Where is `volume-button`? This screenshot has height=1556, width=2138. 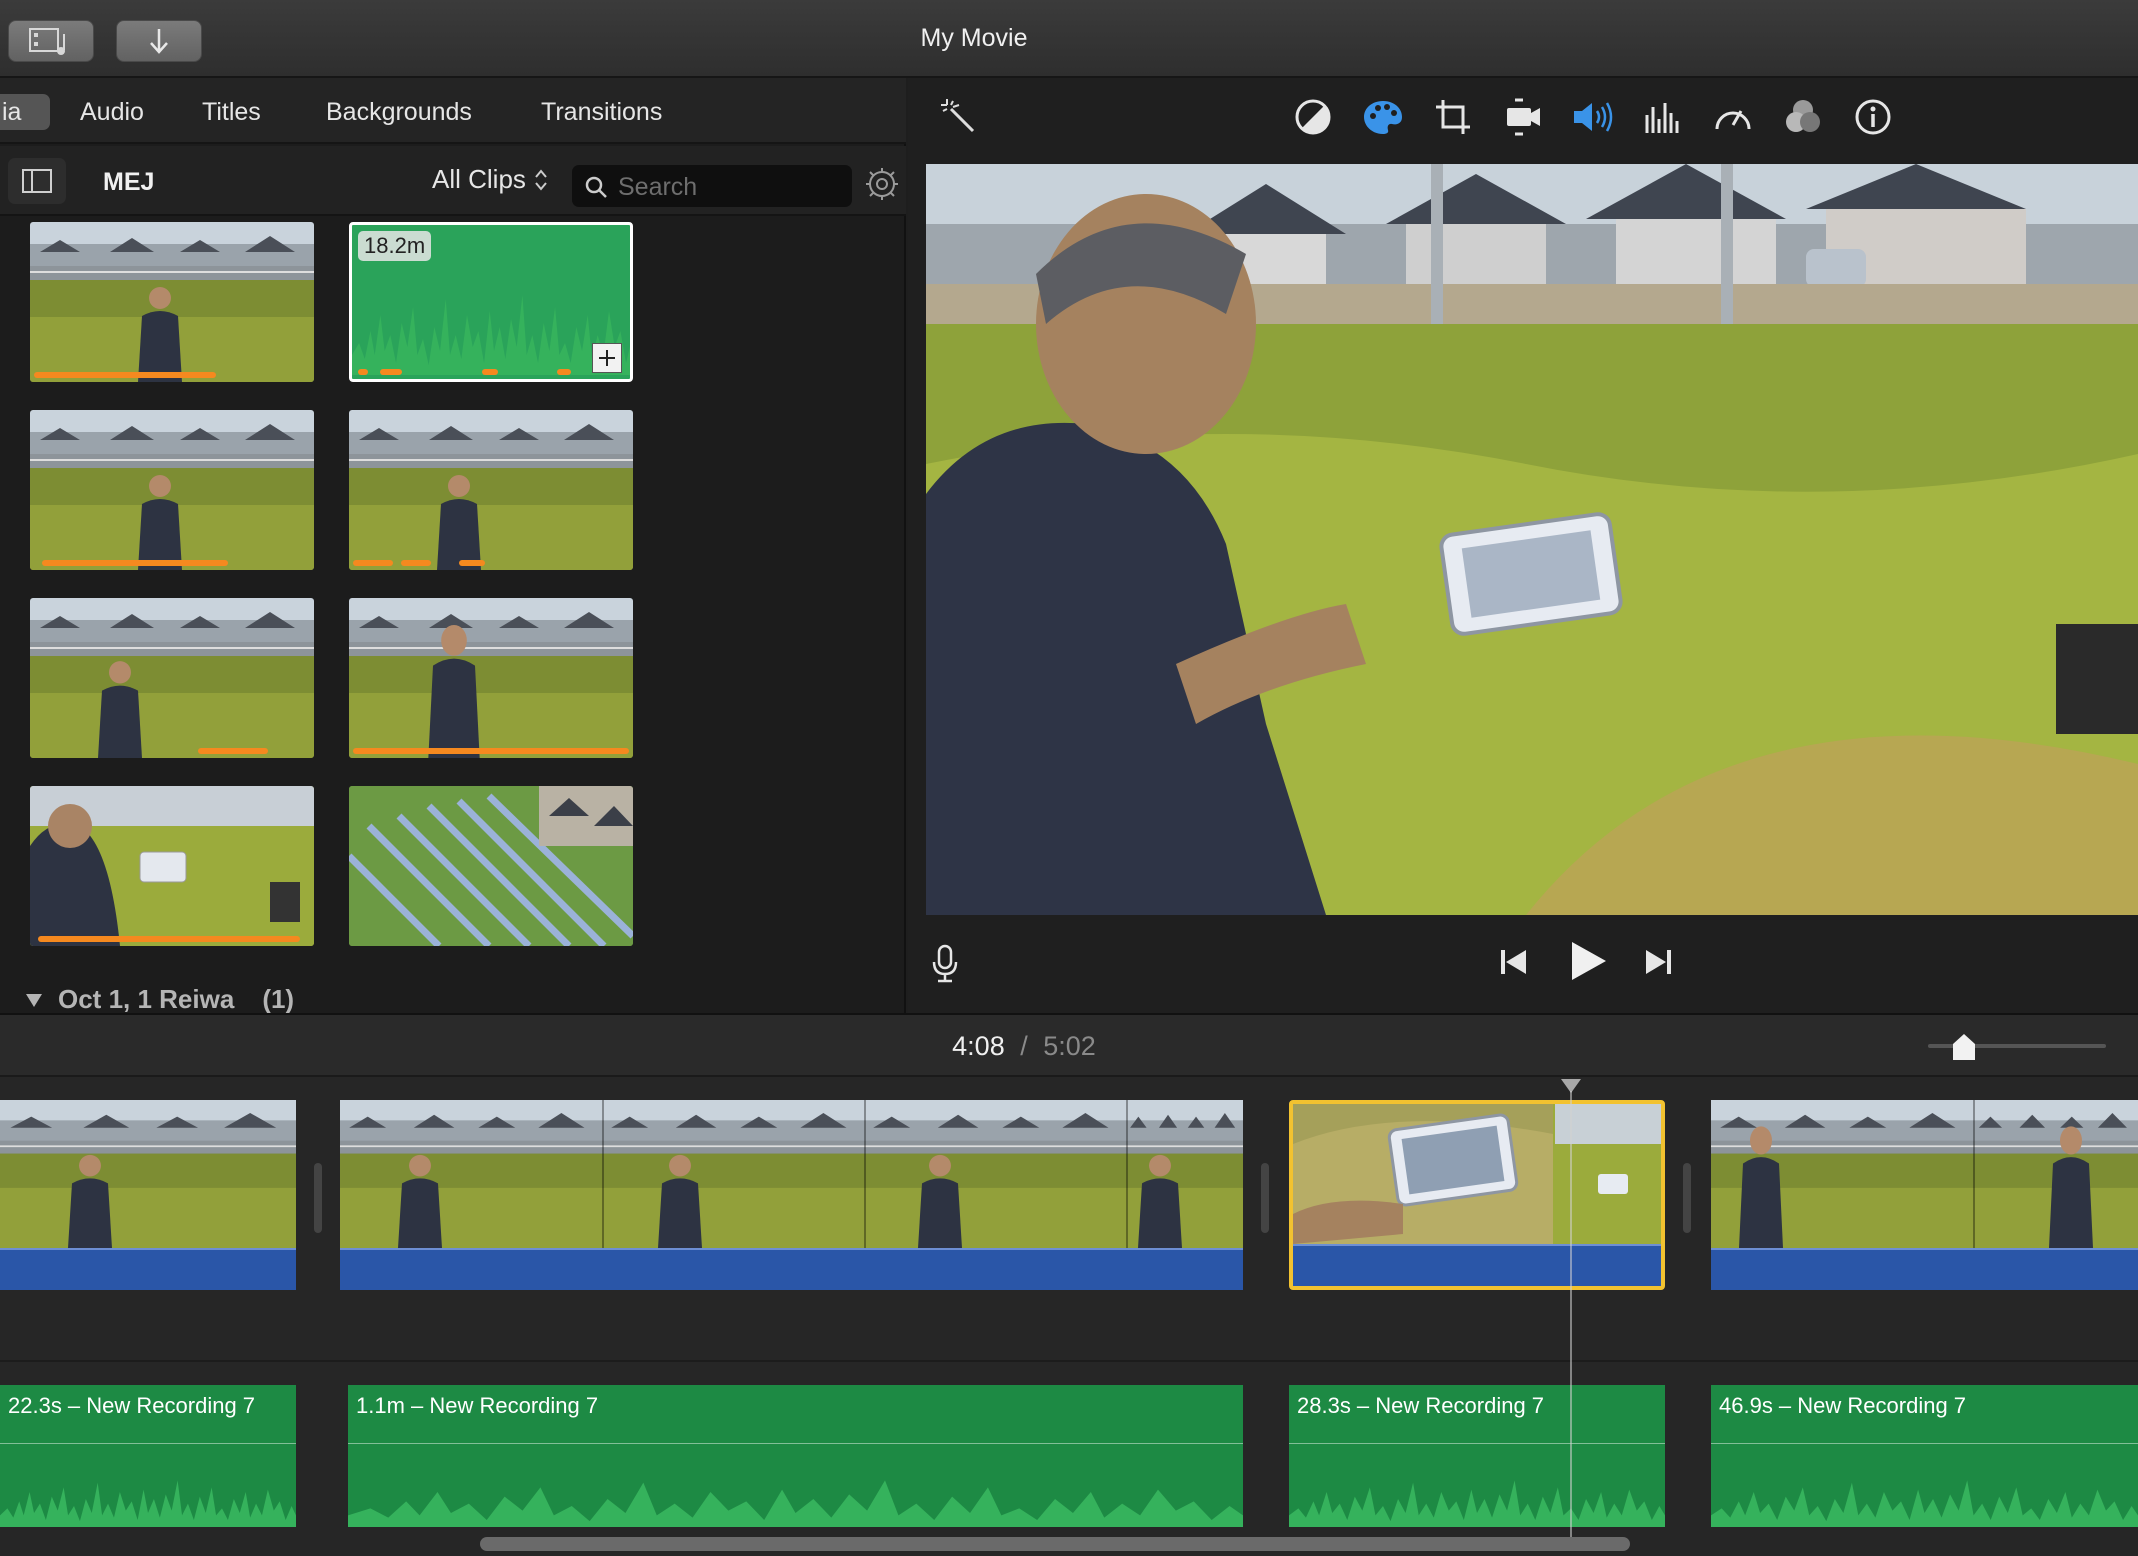 volume-button is located at coordinates (1593, 117).